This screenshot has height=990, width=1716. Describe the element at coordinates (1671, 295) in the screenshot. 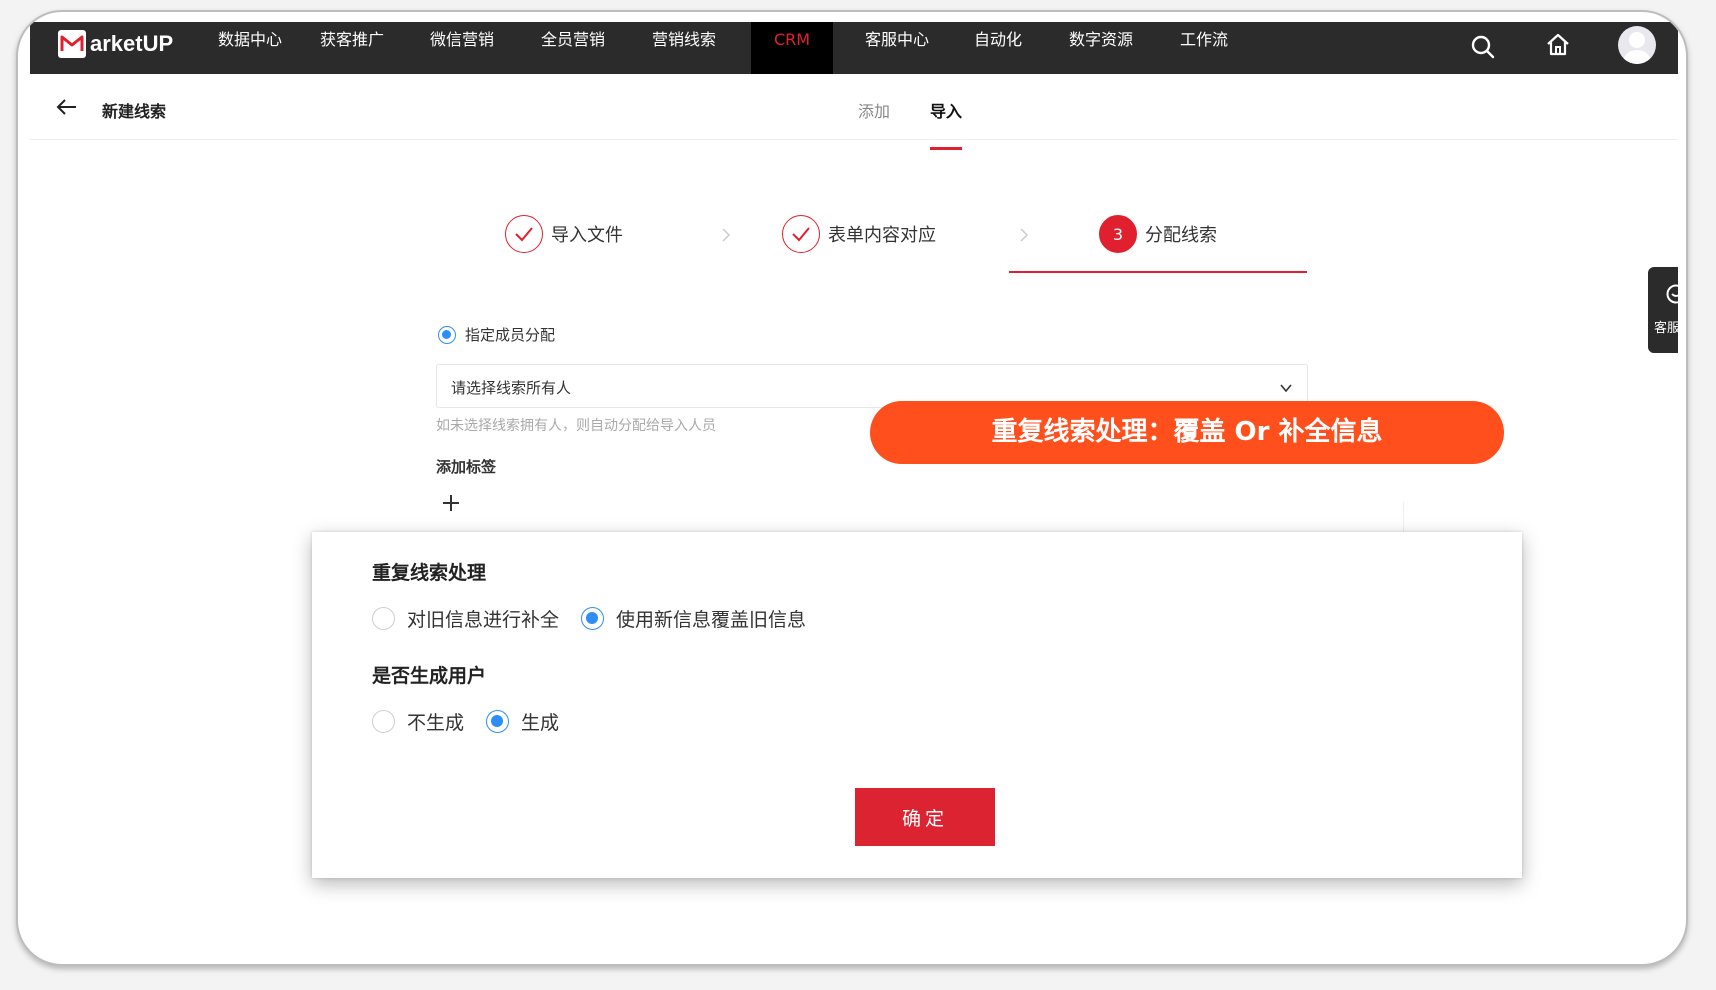

I see `chat-icon` at that location.